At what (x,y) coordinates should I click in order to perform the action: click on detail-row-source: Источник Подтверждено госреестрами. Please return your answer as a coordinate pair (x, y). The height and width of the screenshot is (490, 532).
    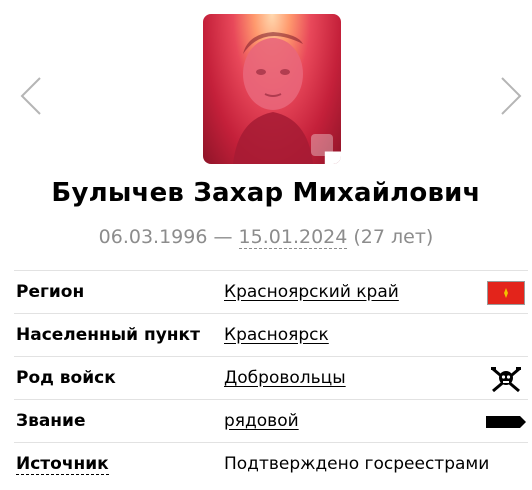
    Looking at the image, I should click on (271, 463).